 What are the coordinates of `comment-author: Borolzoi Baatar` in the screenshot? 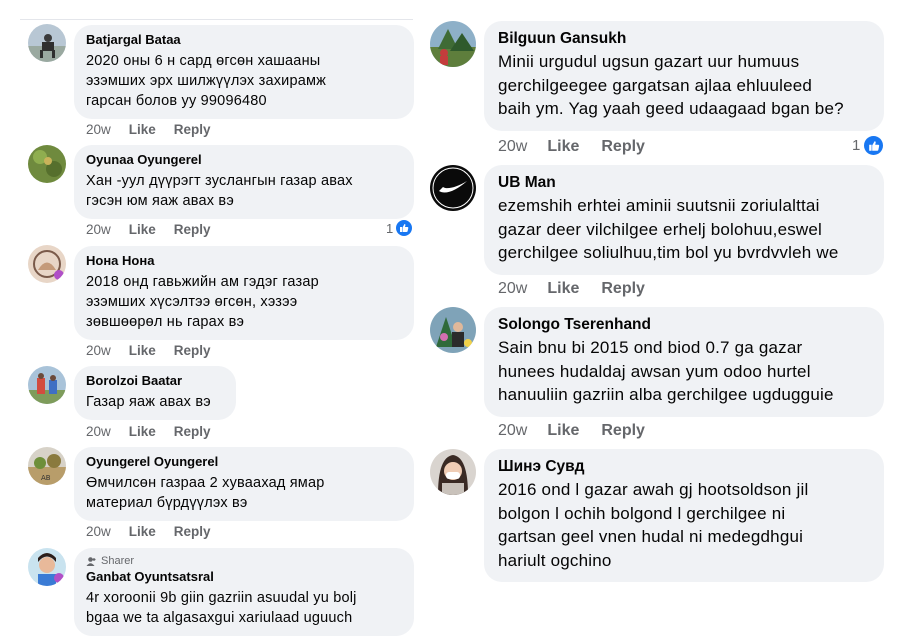 It's located at (155, 381).